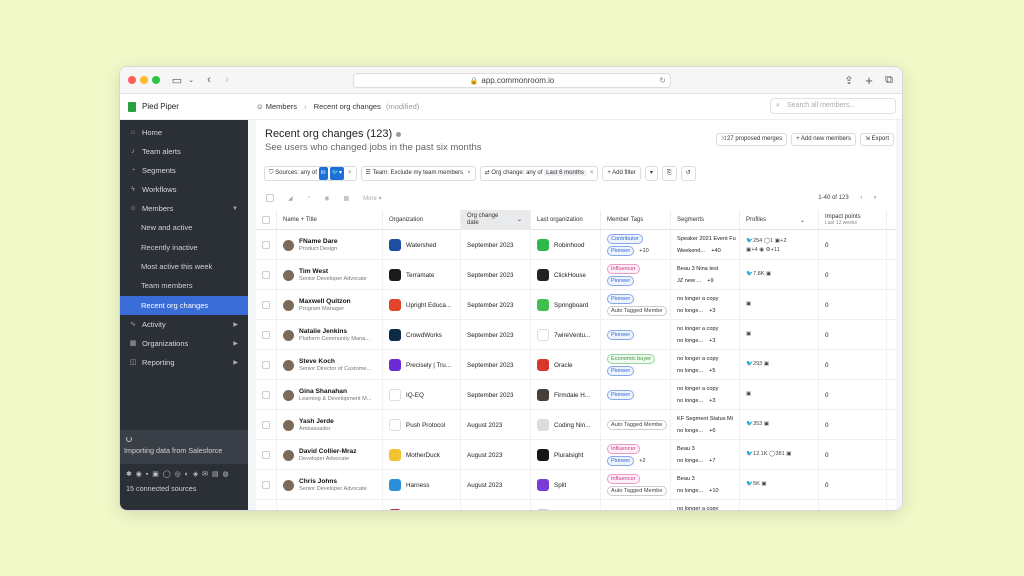  Describe the element at coordinates (209, 80) in the screenshot. I see `back-icon: ‹` at that location.